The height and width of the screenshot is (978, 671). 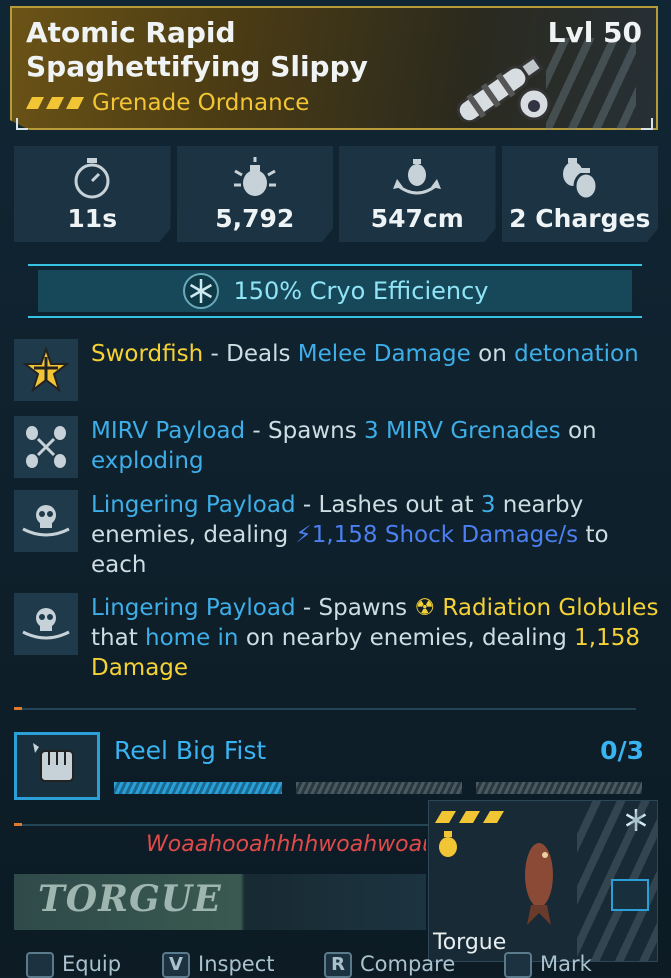 What do you see at coordinates (250, 354) in the screenshot?
I see `perk-text-segment: - Deals` at bounding box center [250, 354].